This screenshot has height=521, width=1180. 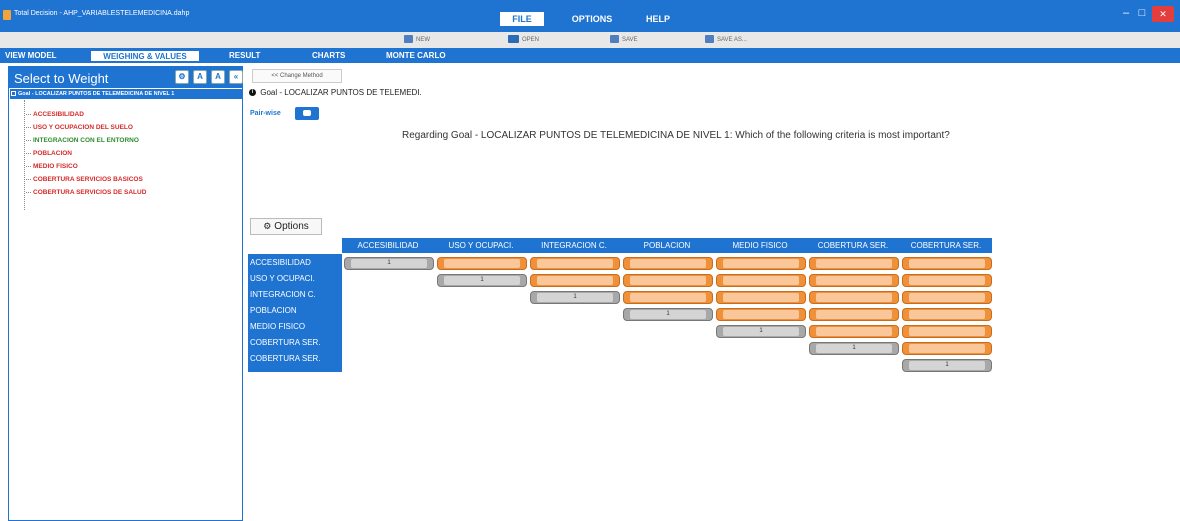 What do you see at coordinates (82, 141) in the screenshot?
I see `tree-item: INTEGRACION CON EL ENTORNO` at bounding box center [82, 141].